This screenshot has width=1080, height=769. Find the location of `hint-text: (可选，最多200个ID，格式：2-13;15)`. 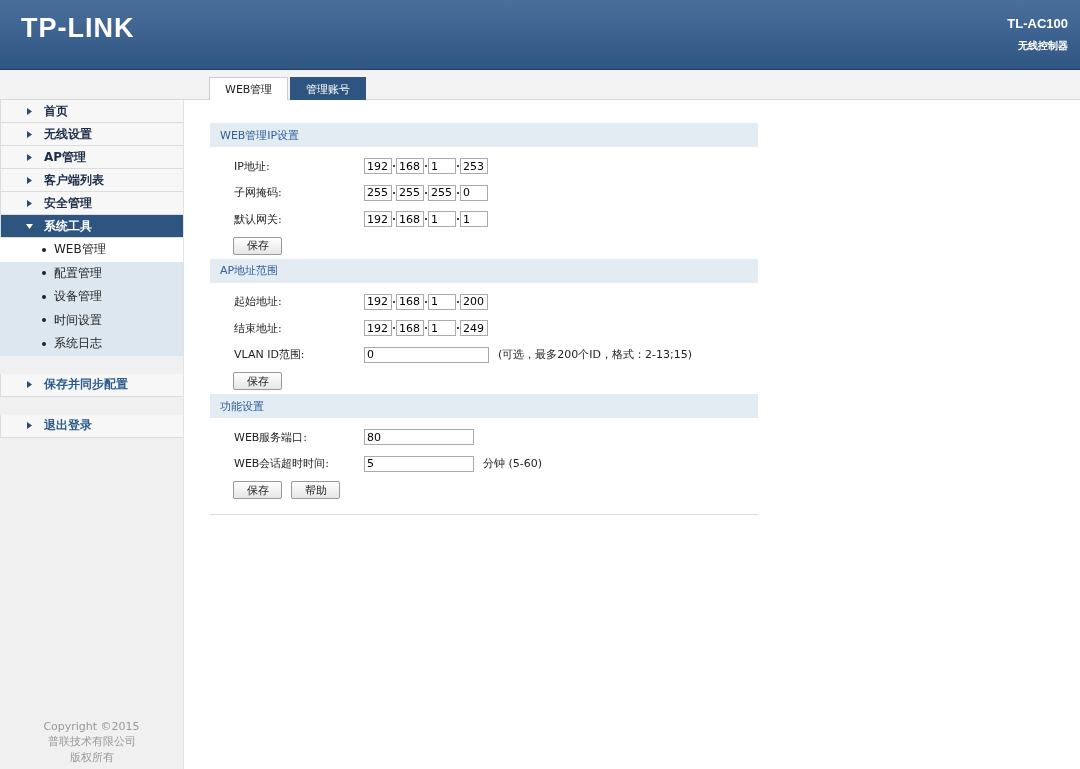

hint-text: (可选，最多200个ID，格式：2-13;15) is located at coordinates (595, 355).